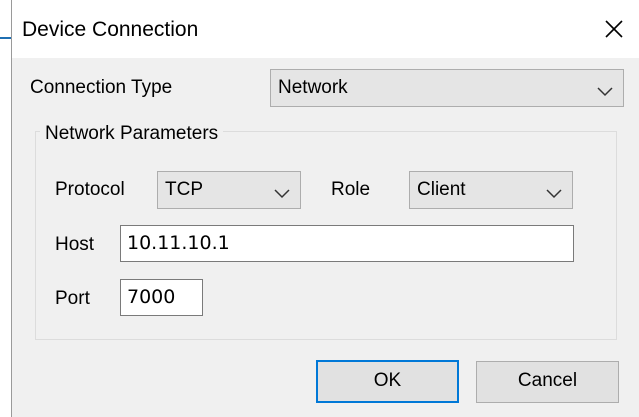  What do you see at coordinates (347, 243) in the screenshot?
I see `host-input: 10.11.10.1` at bounding box center [347, 243].